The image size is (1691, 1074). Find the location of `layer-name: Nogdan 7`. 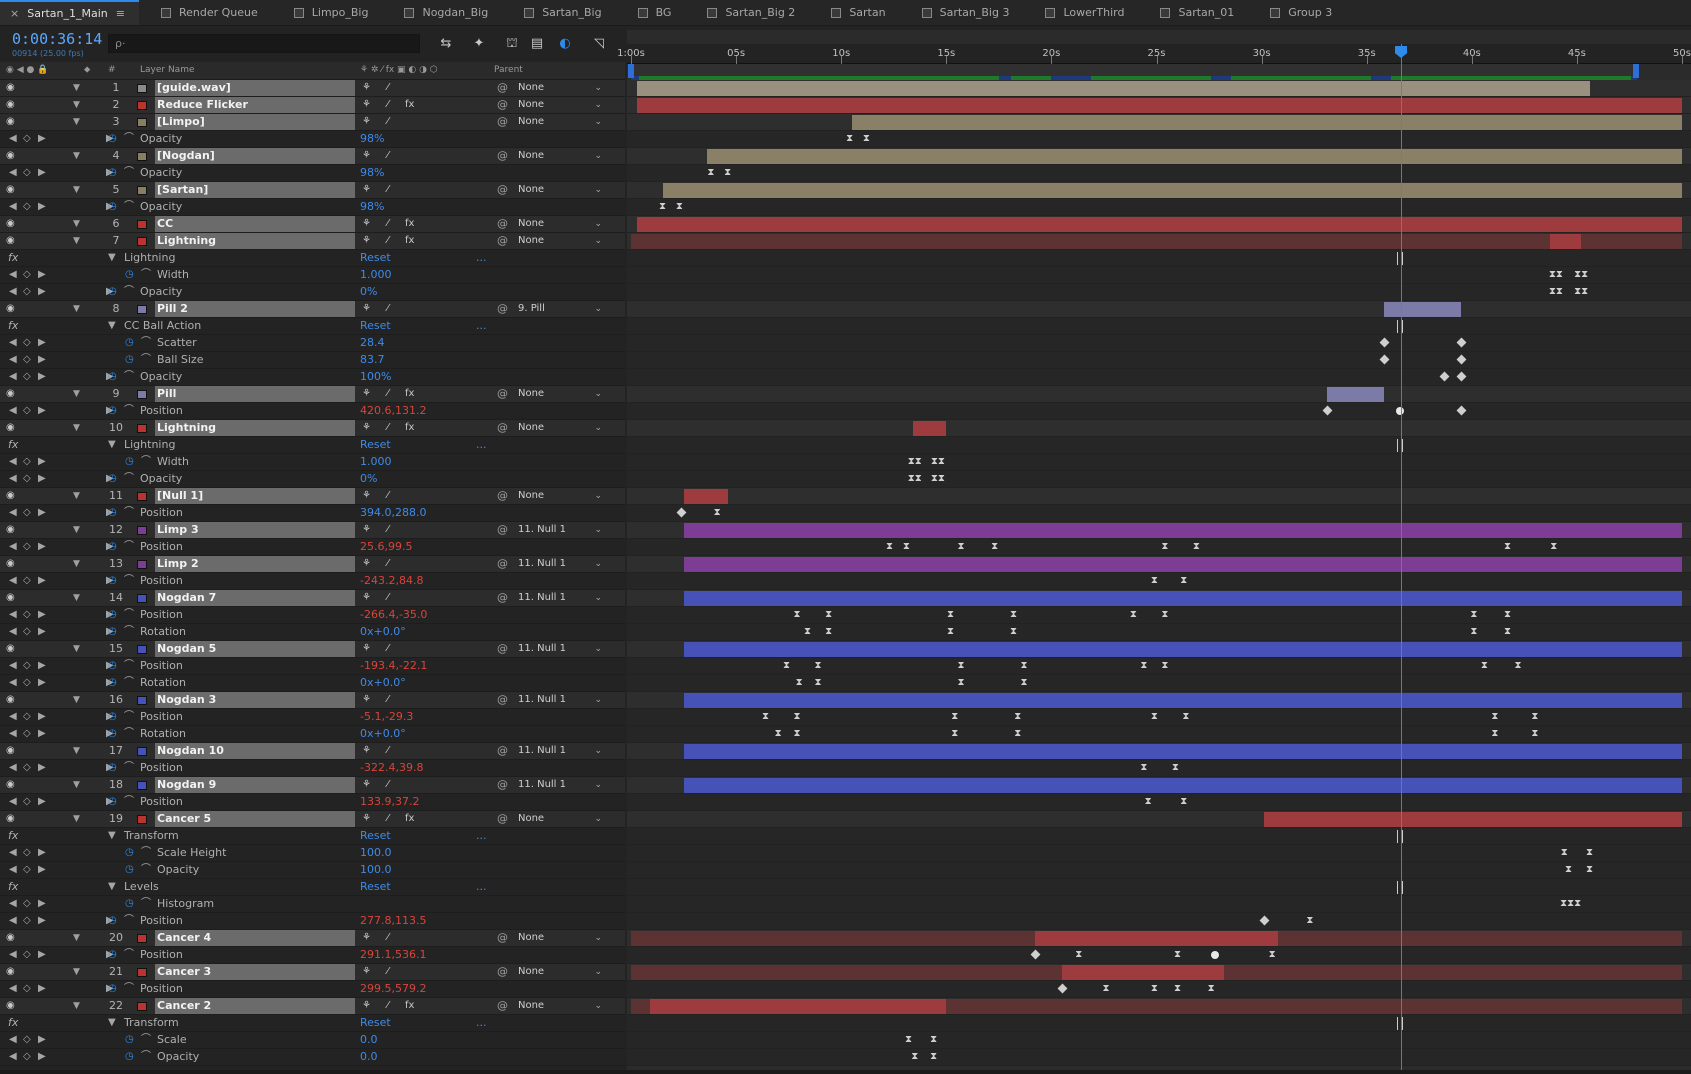

layer-name: Nogdan 7 is located at coordinates (255, 598).